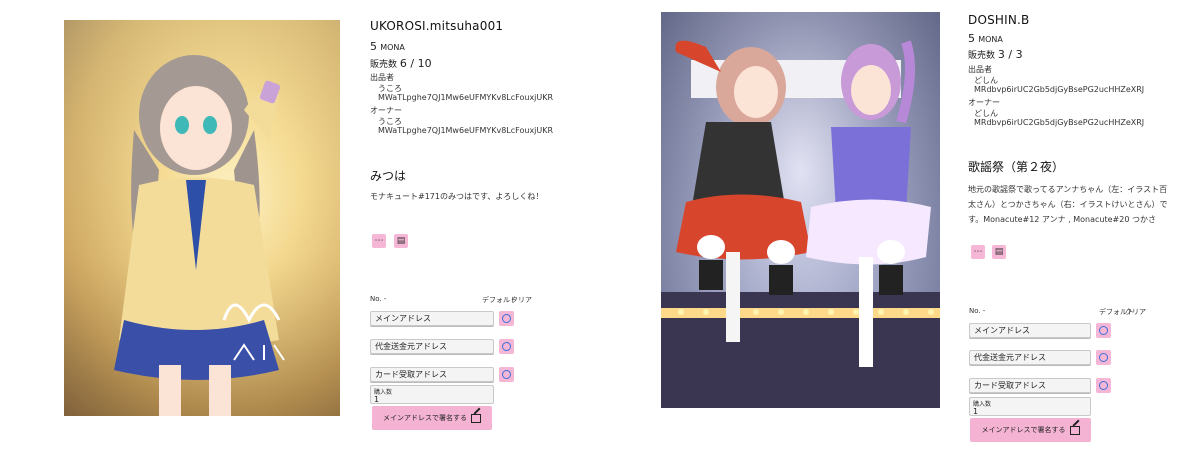 The image size is (1200, 454). I want to click on artwork-illustration, so click(199, 235).